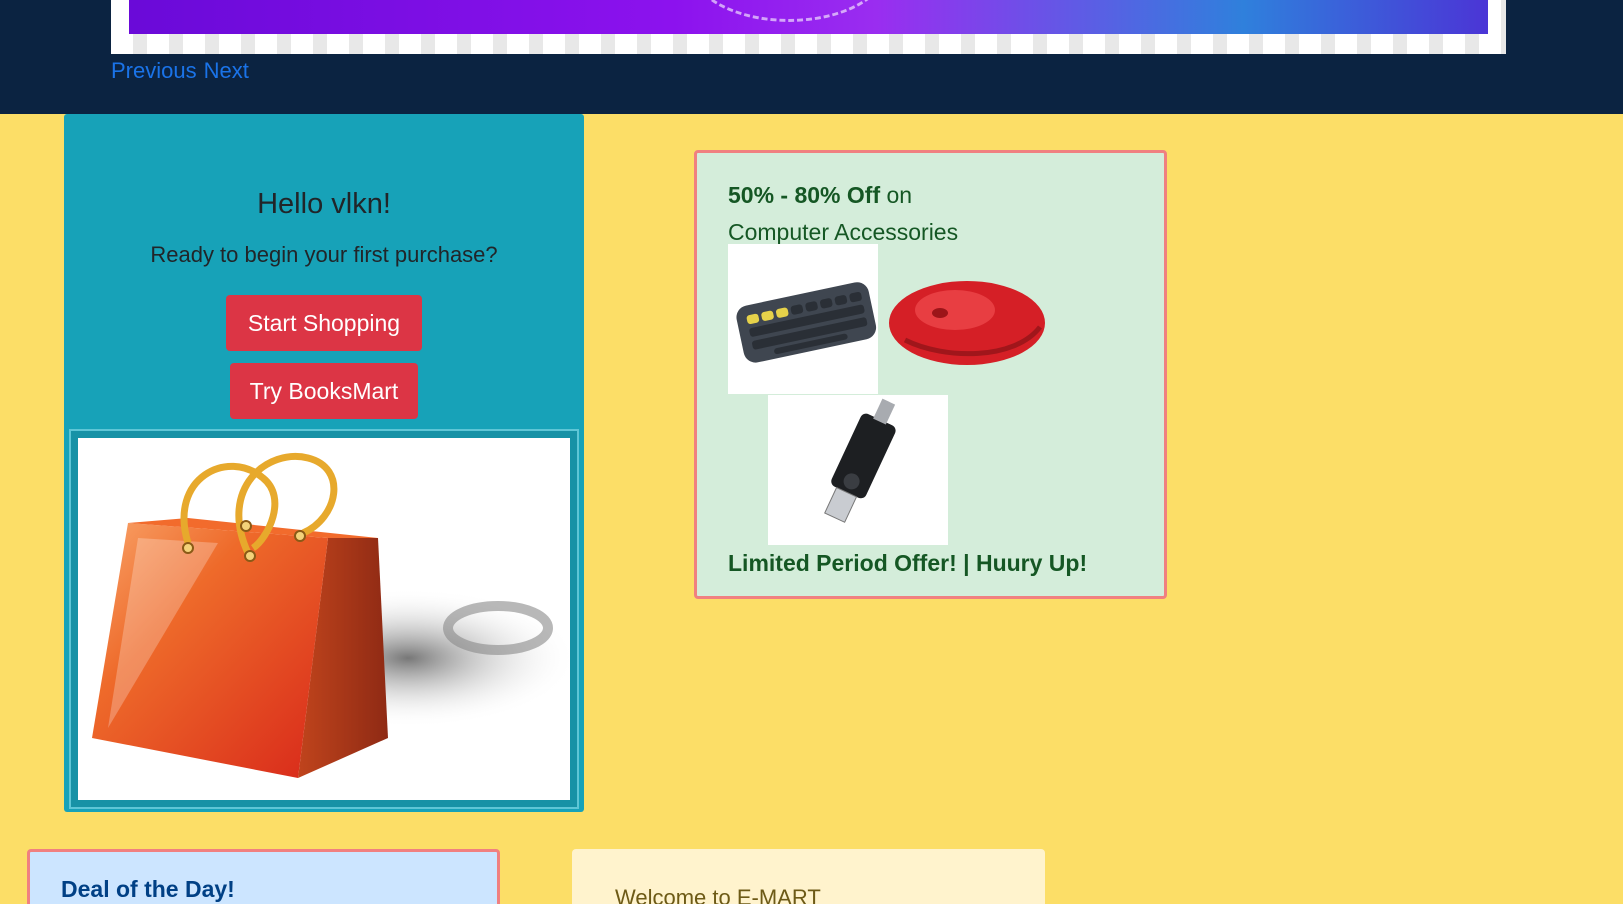  I want to click on greeting-heading: Hello vlkn!, so click(324, 204).